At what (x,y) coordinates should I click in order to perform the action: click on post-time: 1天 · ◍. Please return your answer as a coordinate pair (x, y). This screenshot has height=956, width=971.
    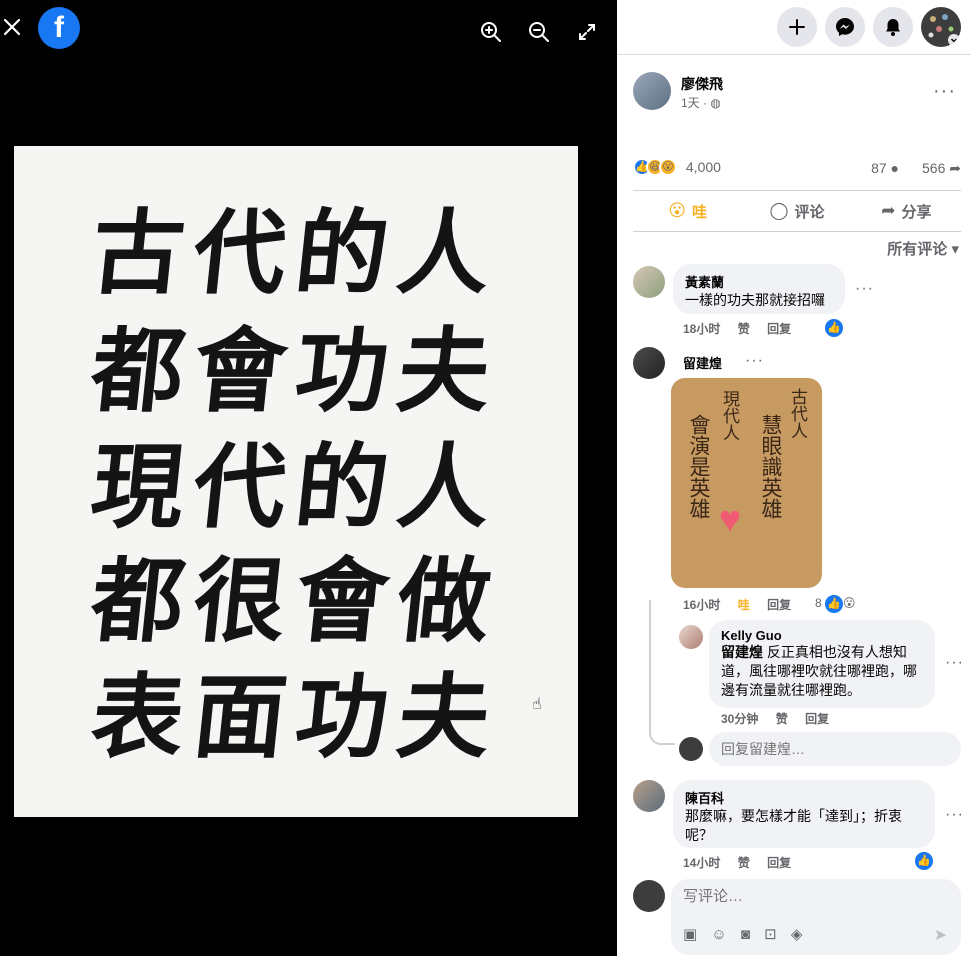
    Looking at the image, I should click on (701, 102).